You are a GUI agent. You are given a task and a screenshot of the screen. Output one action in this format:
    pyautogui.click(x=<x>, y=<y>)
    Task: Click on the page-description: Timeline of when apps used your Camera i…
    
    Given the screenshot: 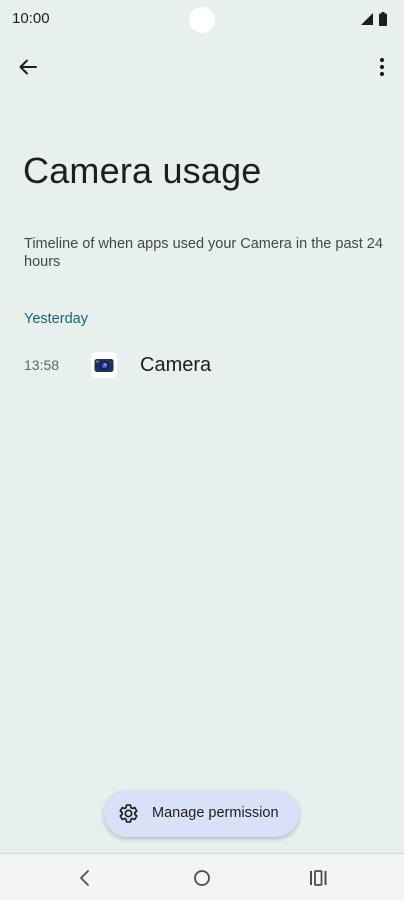 What is the action you would take?
    pyautogui.click(x=203, y=253)
    